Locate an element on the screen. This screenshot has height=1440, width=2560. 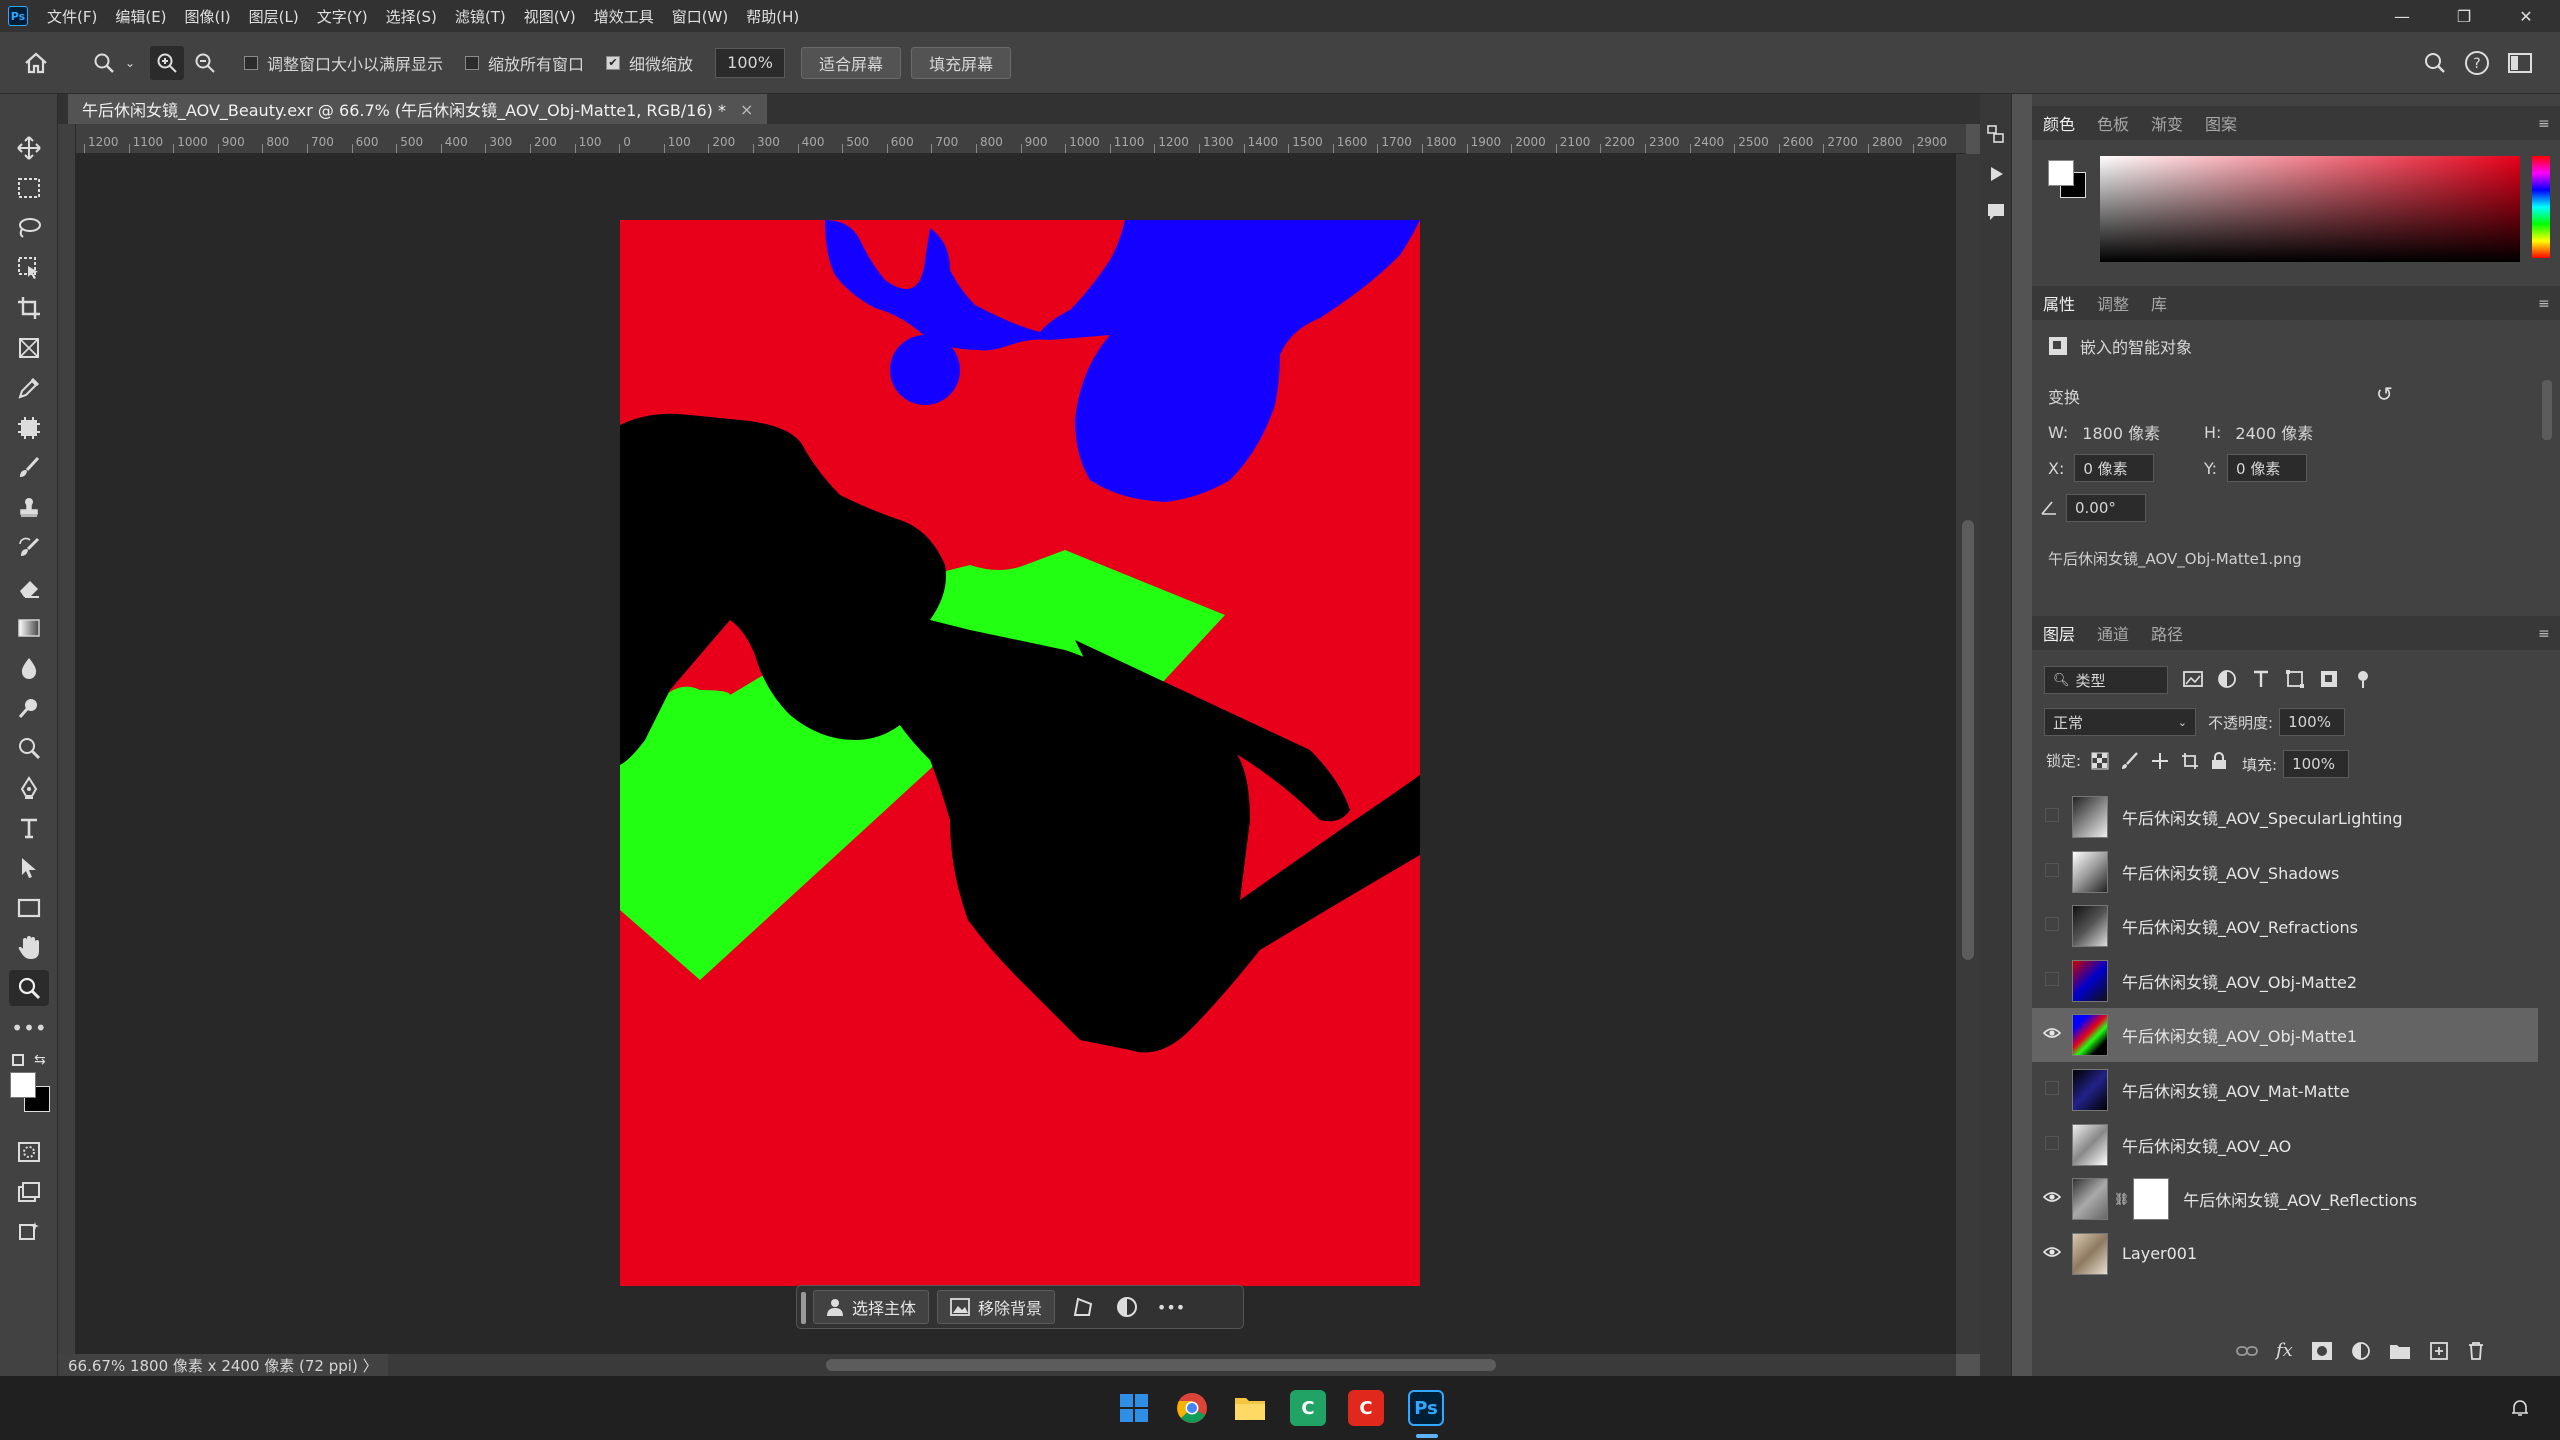
menu-filter: 滤镜(T) is located at coordinates (480, 16).